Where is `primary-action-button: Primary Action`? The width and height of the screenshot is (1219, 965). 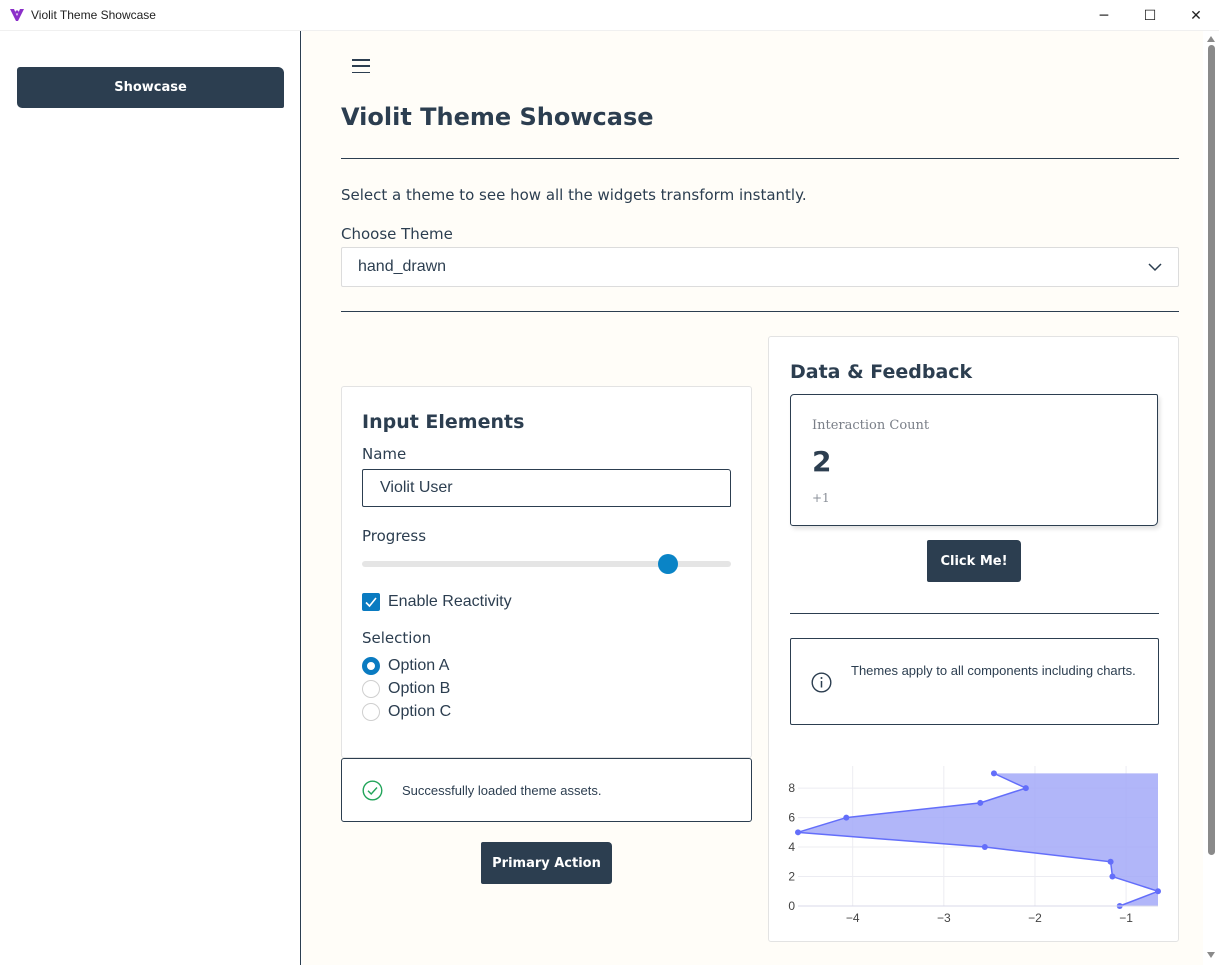 primary-action-button: Primary Action is located at coordinates (546, 863).